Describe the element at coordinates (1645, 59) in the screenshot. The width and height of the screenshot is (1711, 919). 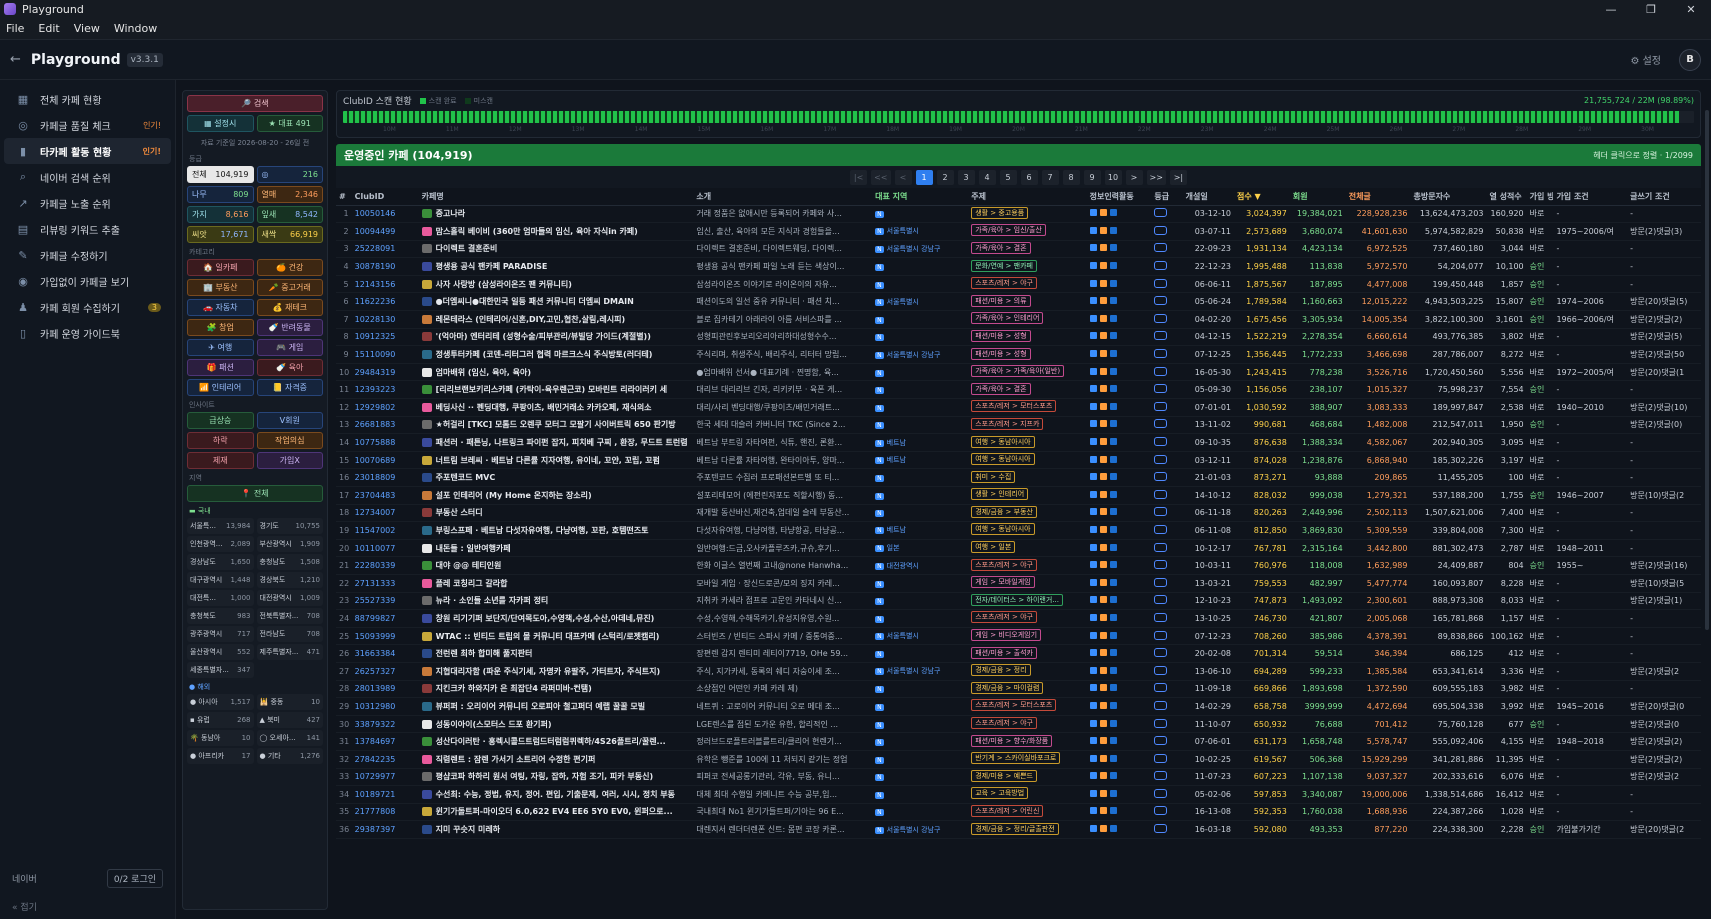
I see `settings-button: ⚙ 설정` at that location.